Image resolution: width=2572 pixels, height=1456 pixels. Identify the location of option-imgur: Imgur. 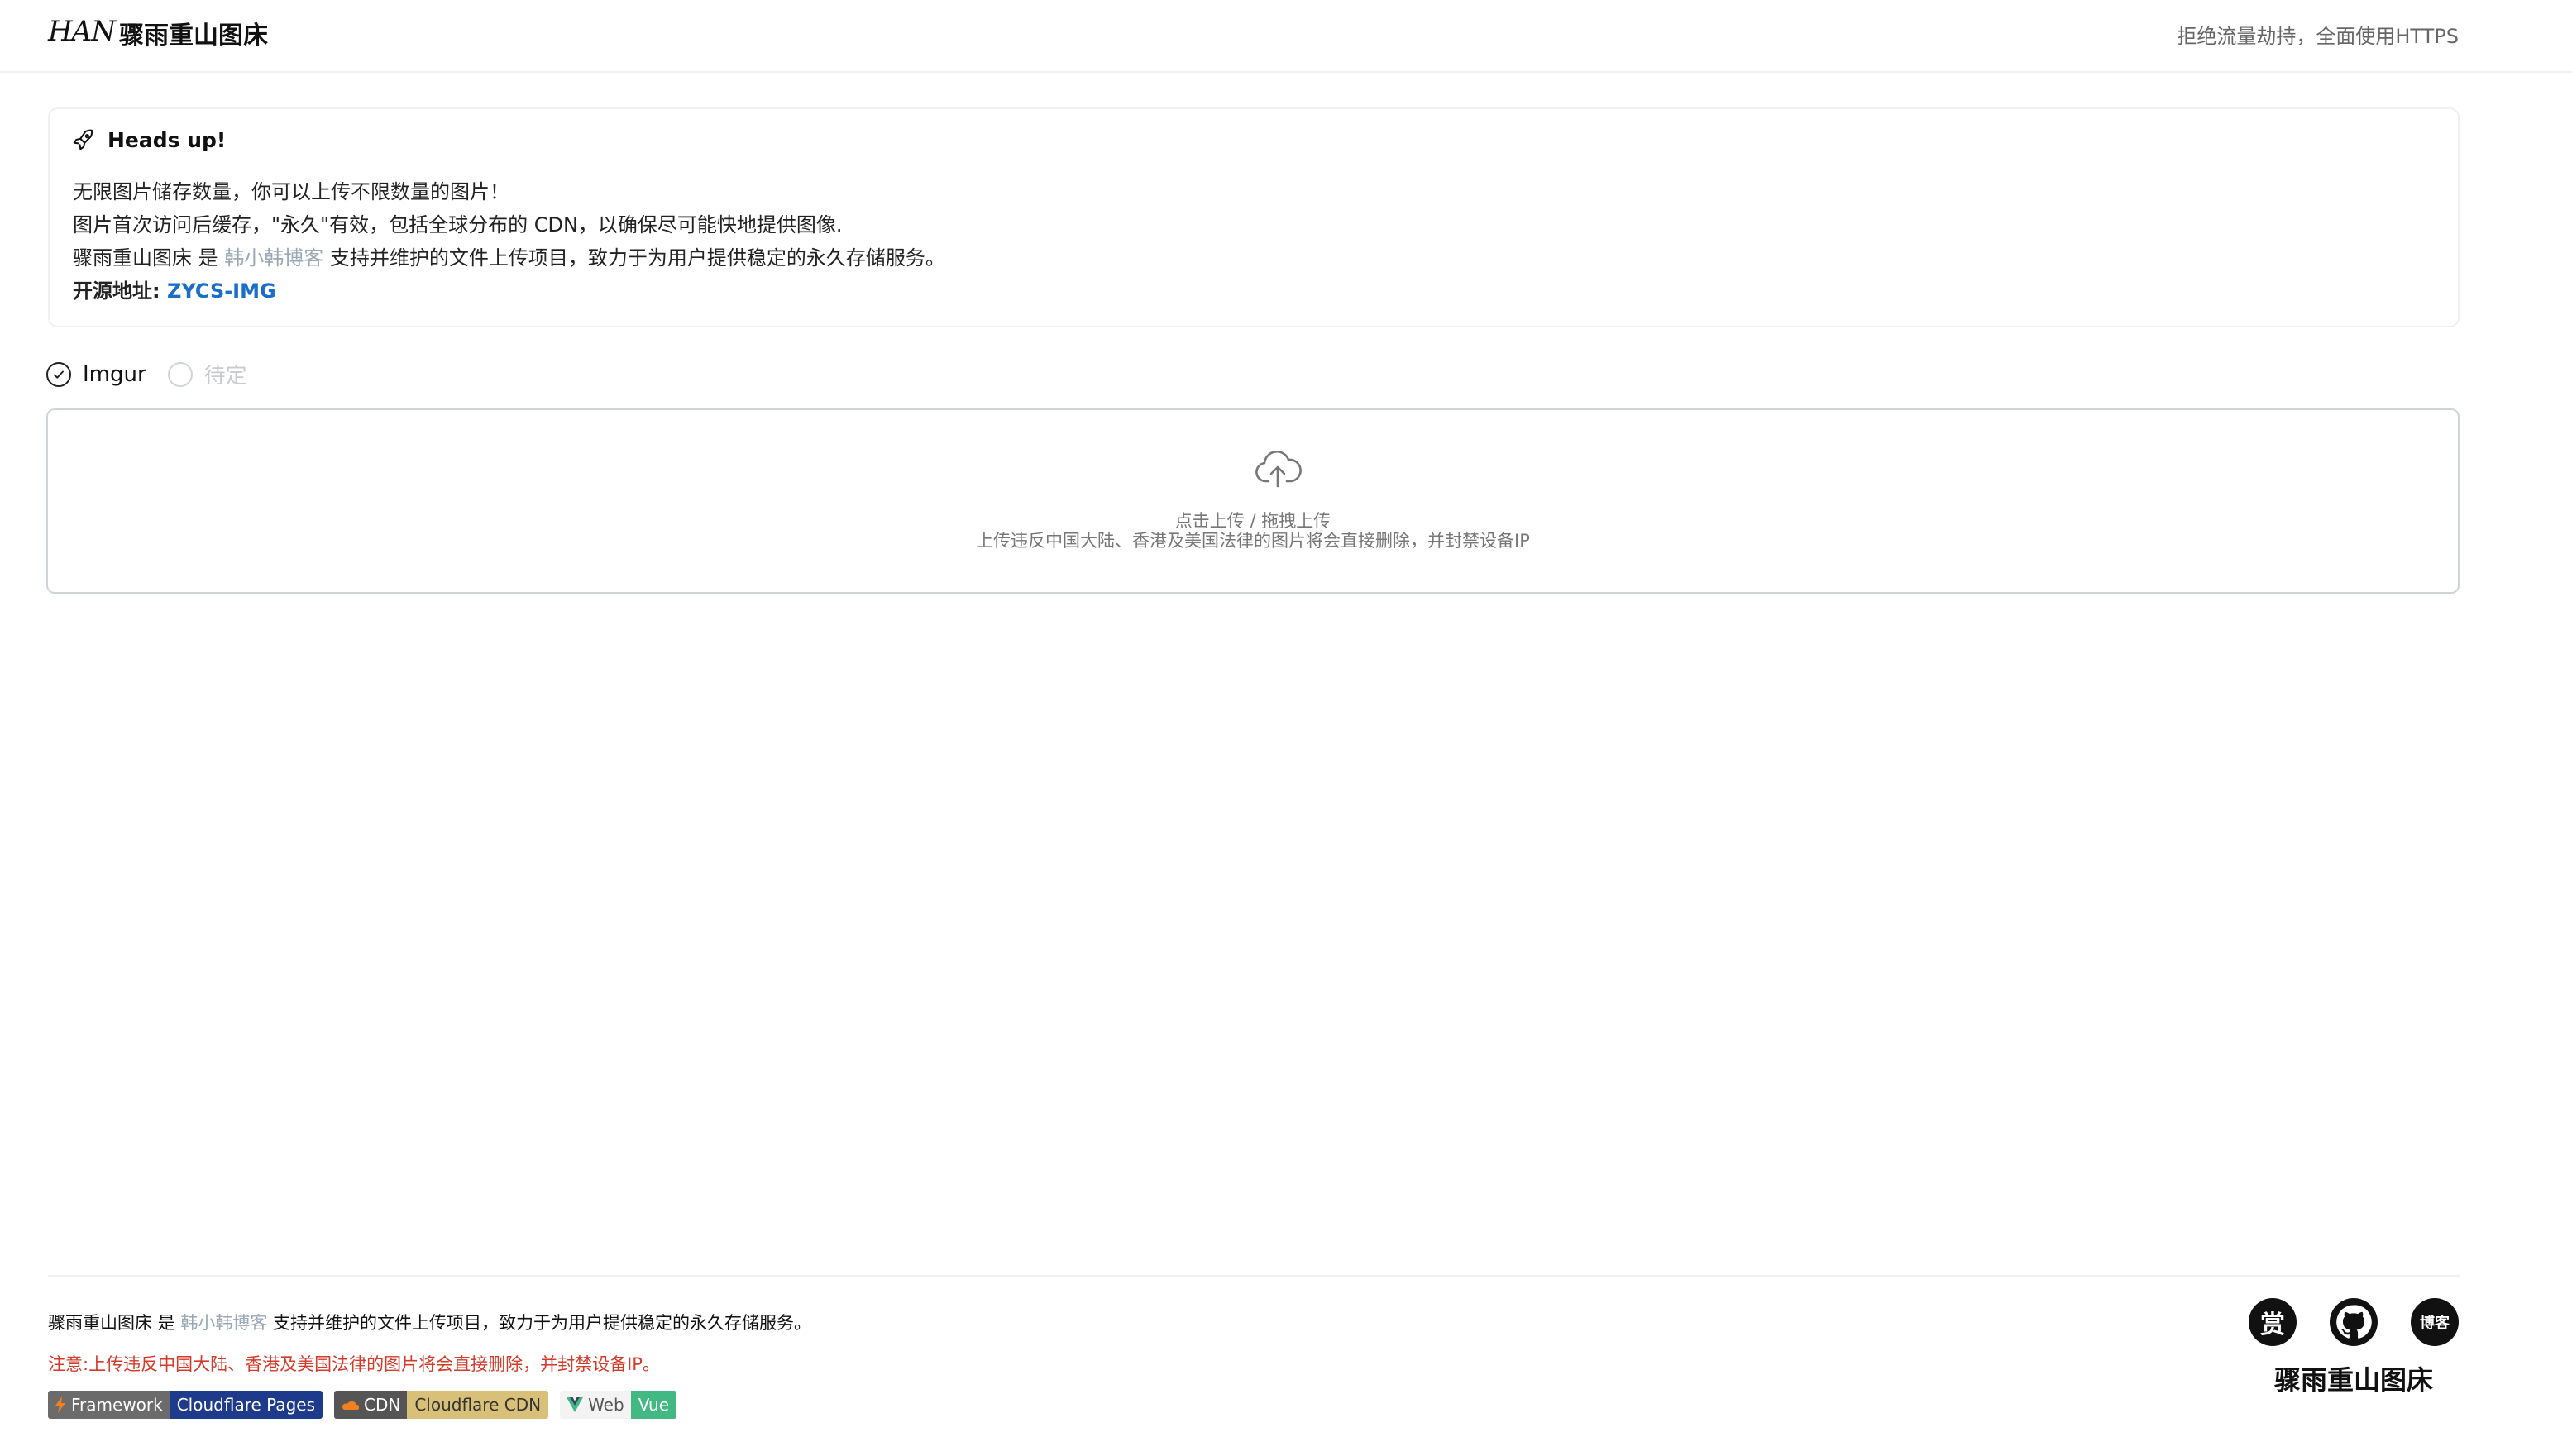
(96, 374).